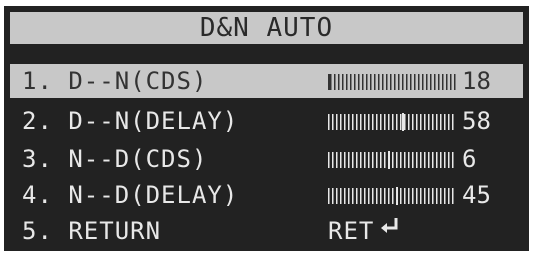  Describe the element at coordinates (476, 121) in the screenshot. I see `menu-item-value: 58` at that location.